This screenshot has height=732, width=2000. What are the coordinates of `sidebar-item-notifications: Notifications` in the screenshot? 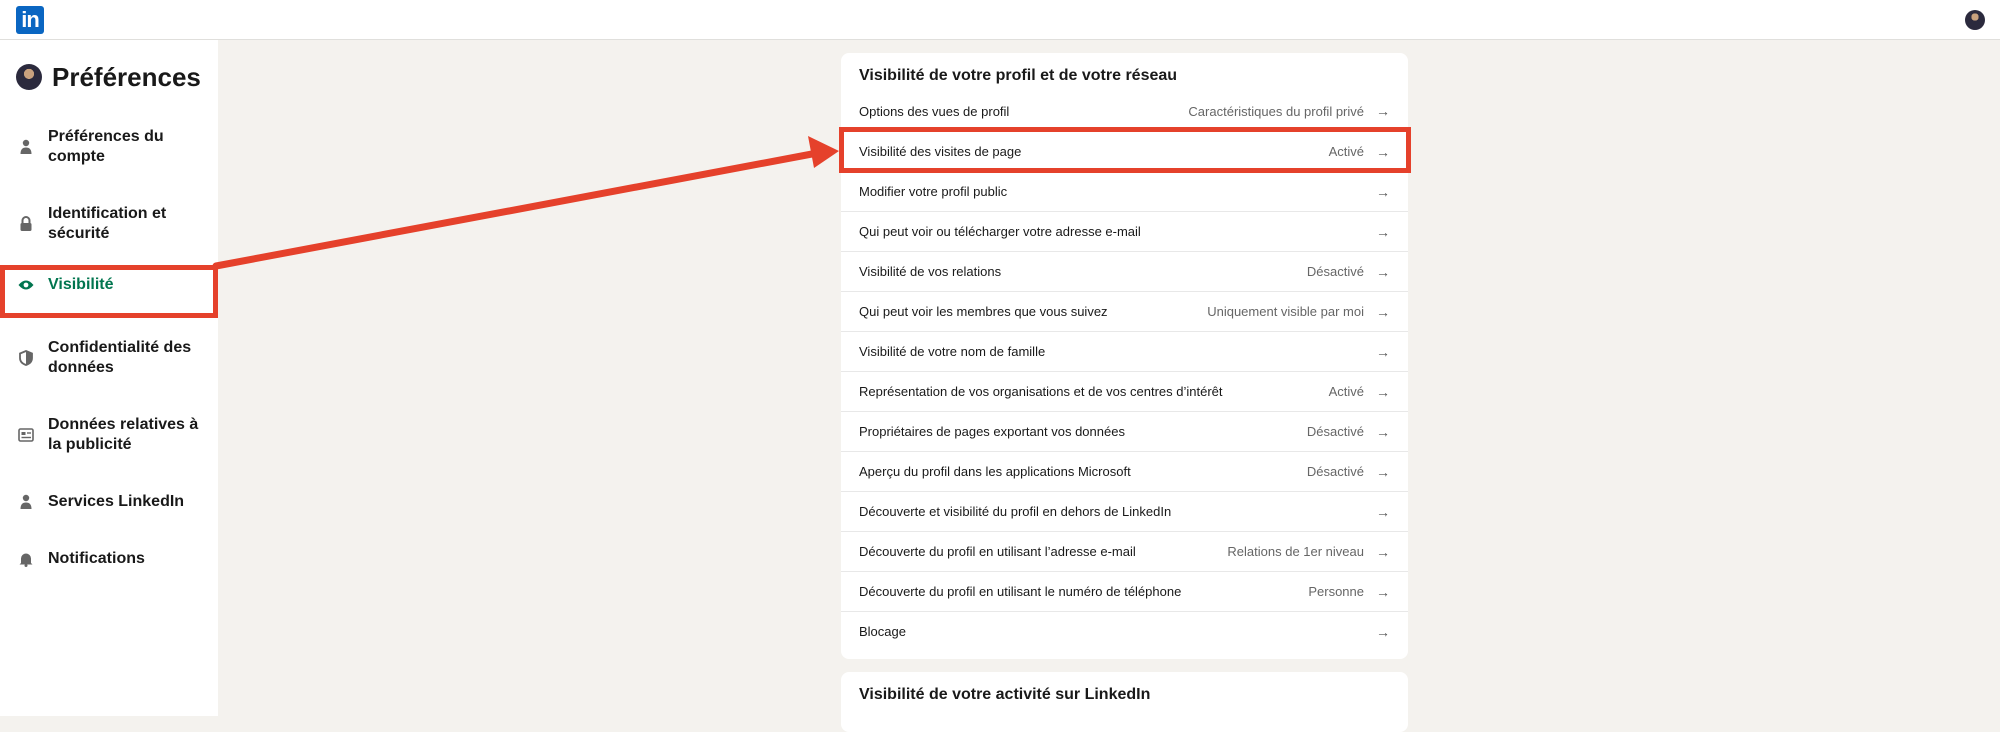 It's located at (109, 559).